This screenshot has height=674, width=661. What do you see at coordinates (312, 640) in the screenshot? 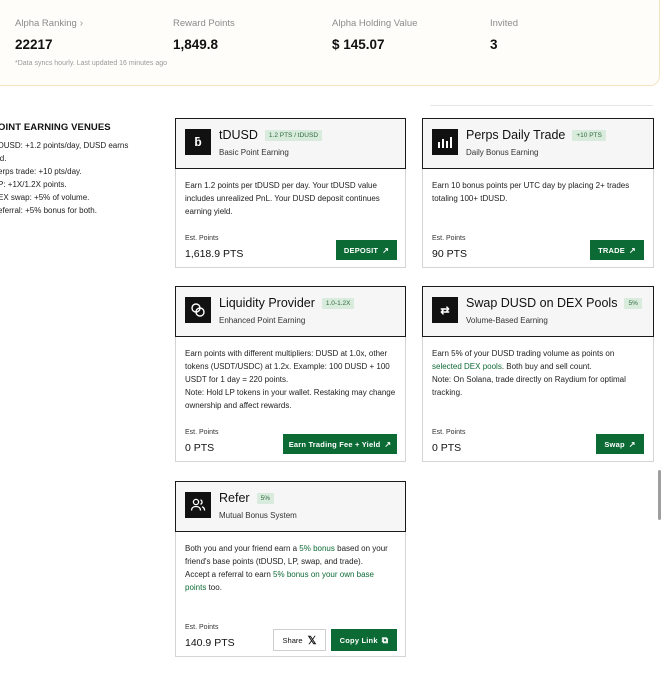
I see `x-logo-icon: 𝕏` at bounding box center [312, 640].